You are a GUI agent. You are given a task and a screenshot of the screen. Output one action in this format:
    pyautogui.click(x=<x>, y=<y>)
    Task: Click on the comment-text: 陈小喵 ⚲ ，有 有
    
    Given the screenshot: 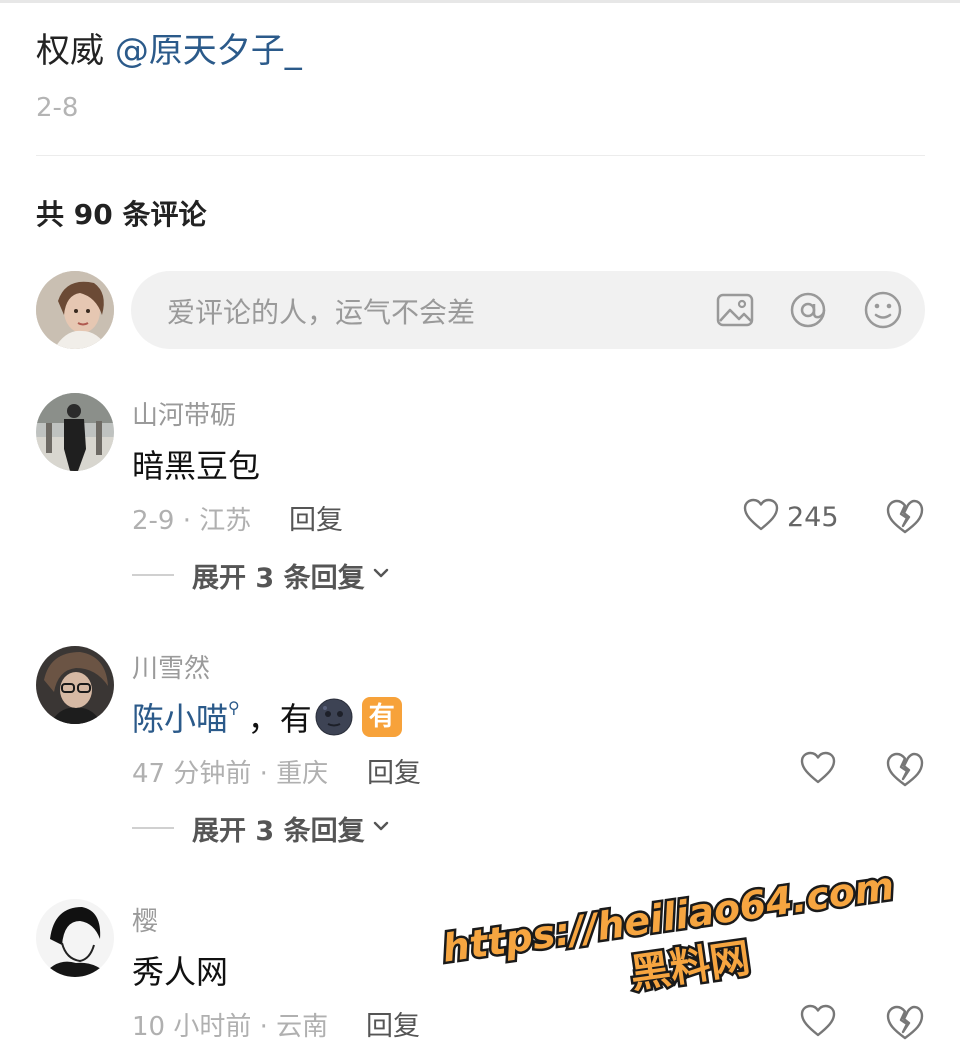 What is the action you would take?
    pyautogui.click(x=267, y=717)
    